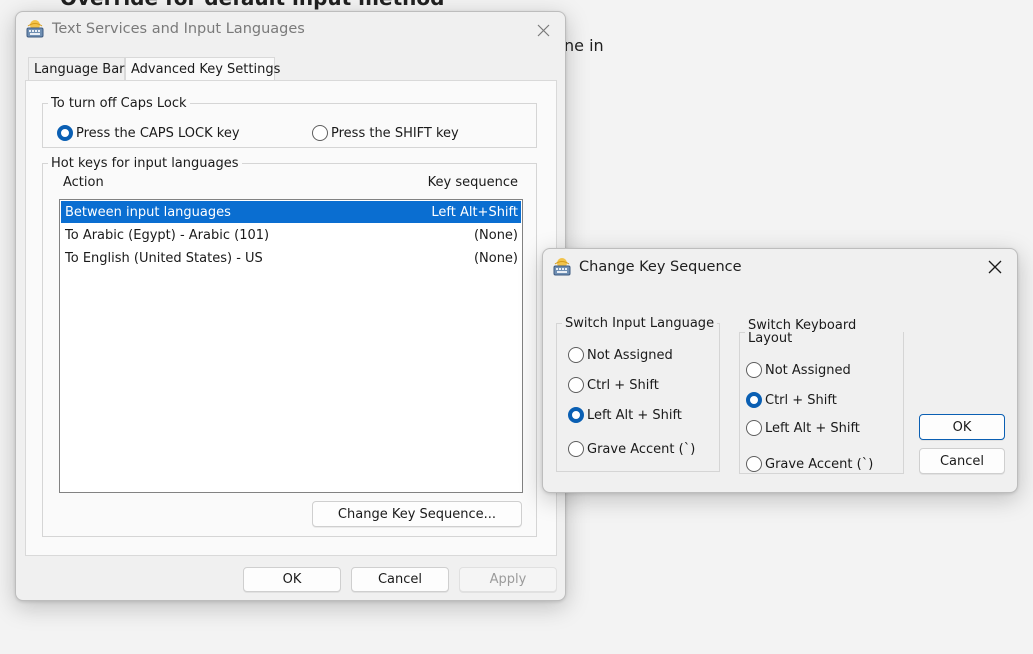  Describe the element at coordinates (79, 69) in the screenshot. I see `tab-label: Language Bar` at that location.